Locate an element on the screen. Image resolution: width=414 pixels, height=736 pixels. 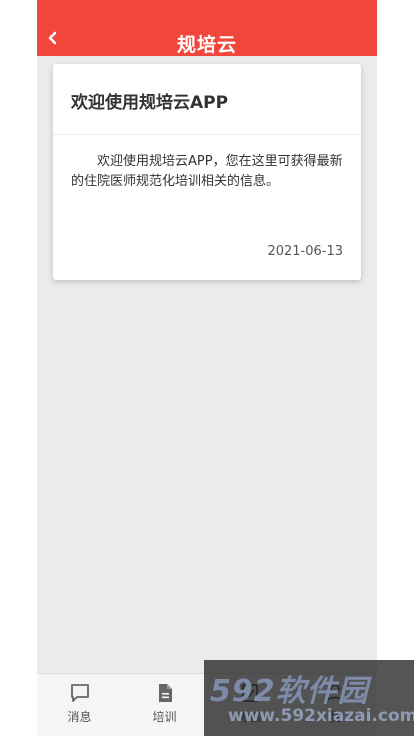
top-app-bar: 规培云 is located at coordinates (207, 28).